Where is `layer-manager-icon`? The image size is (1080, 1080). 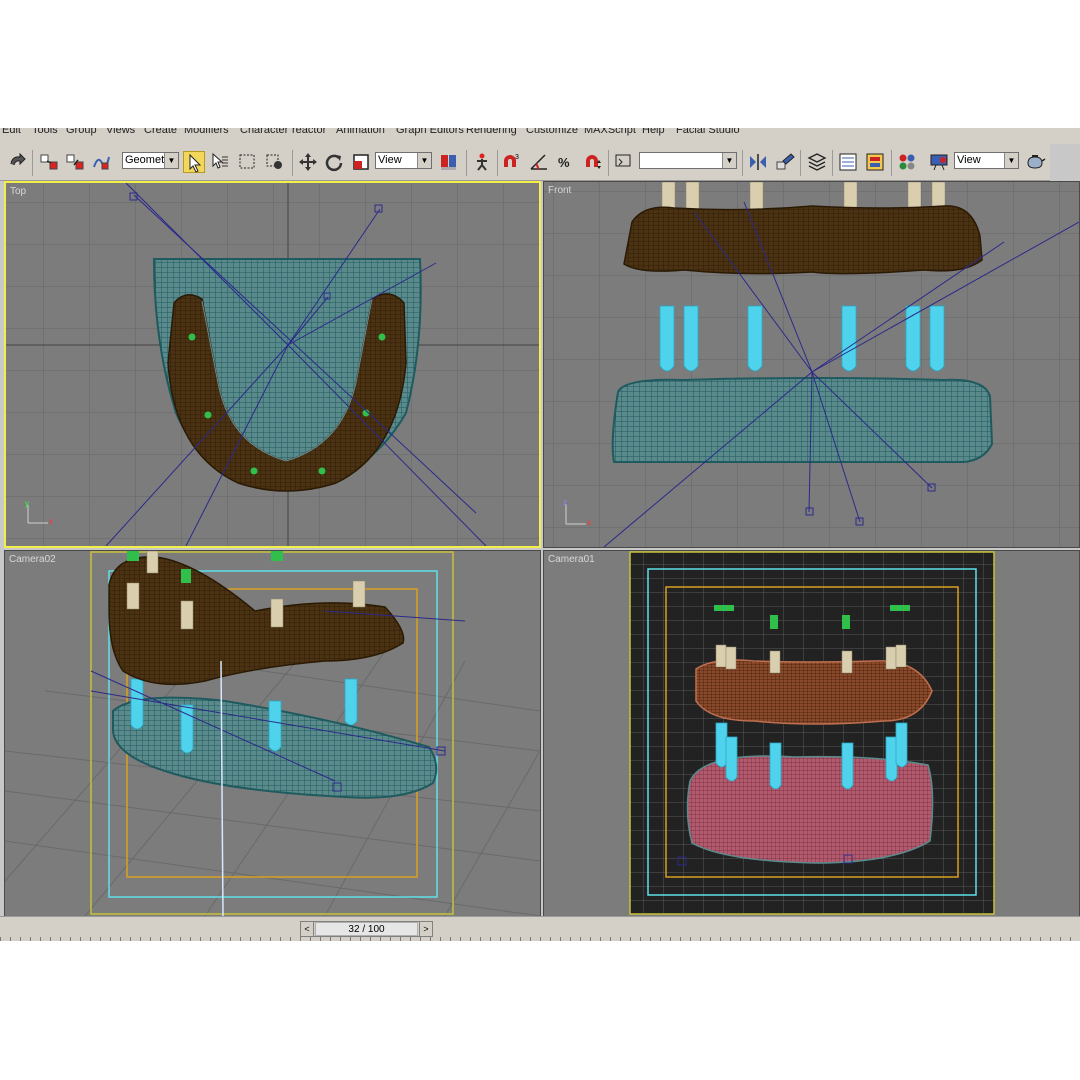
layer-manager-icon is located at coordinates (817, 162).